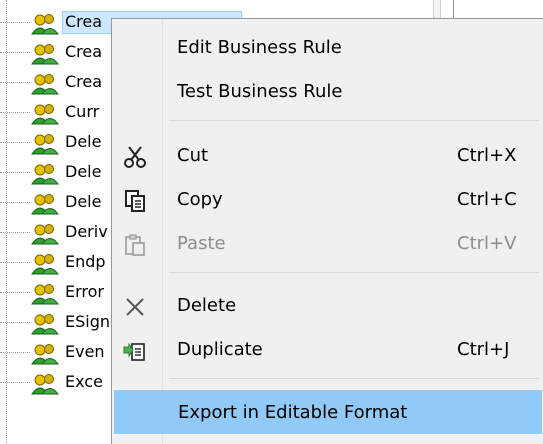  I want to click on tree-node: Exce, so click(60, 383).